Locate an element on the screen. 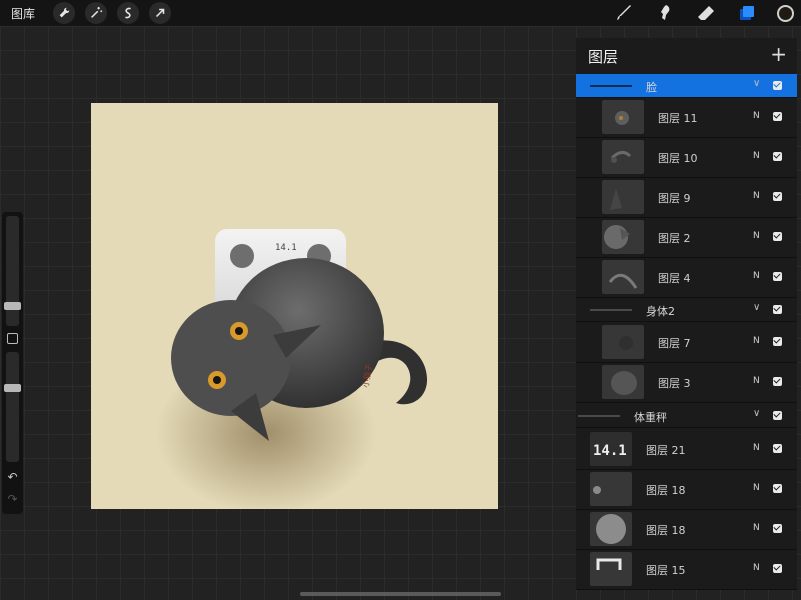  brush-size-handle is located at coordinates (12, 306).